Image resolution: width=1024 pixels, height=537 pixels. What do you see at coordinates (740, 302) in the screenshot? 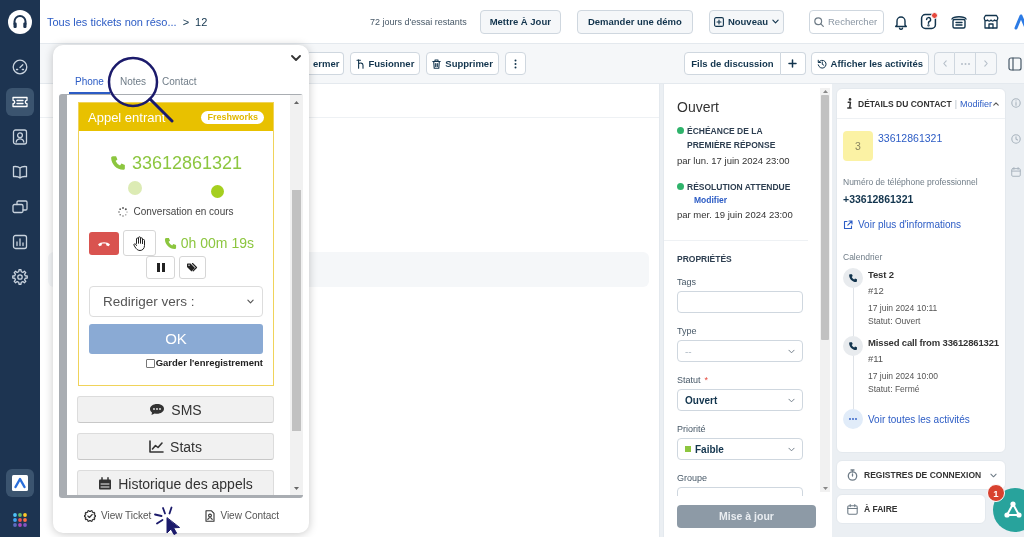
I see `input-field` at bounding box center [740, 302].